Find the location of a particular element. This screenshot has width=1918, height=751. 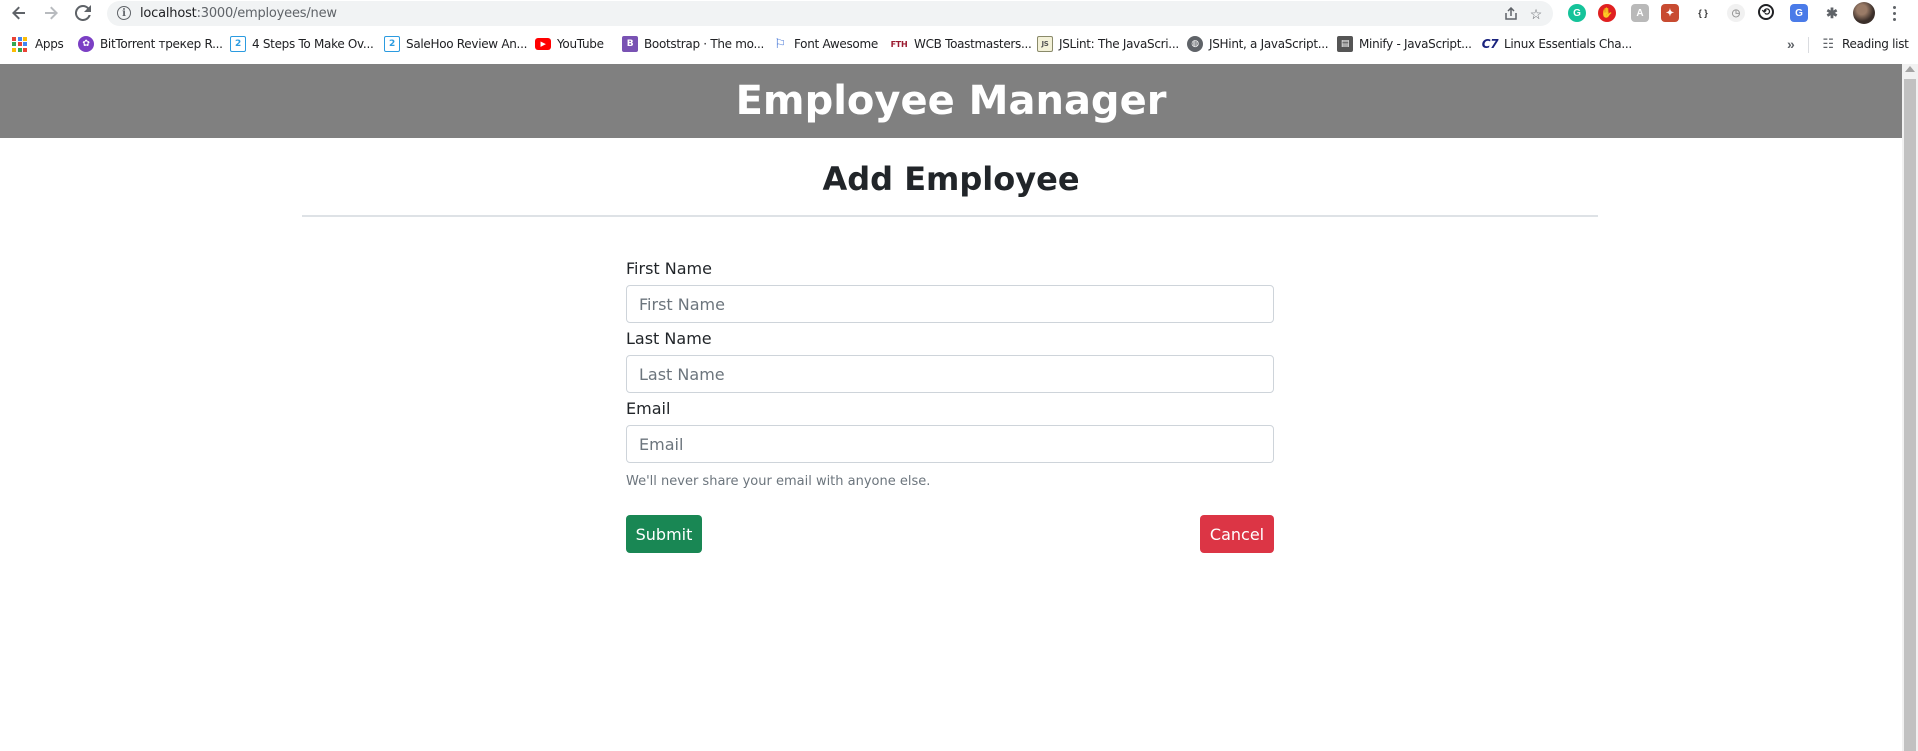

minify-icon: ▤ is located at coordinates (1345, 44).